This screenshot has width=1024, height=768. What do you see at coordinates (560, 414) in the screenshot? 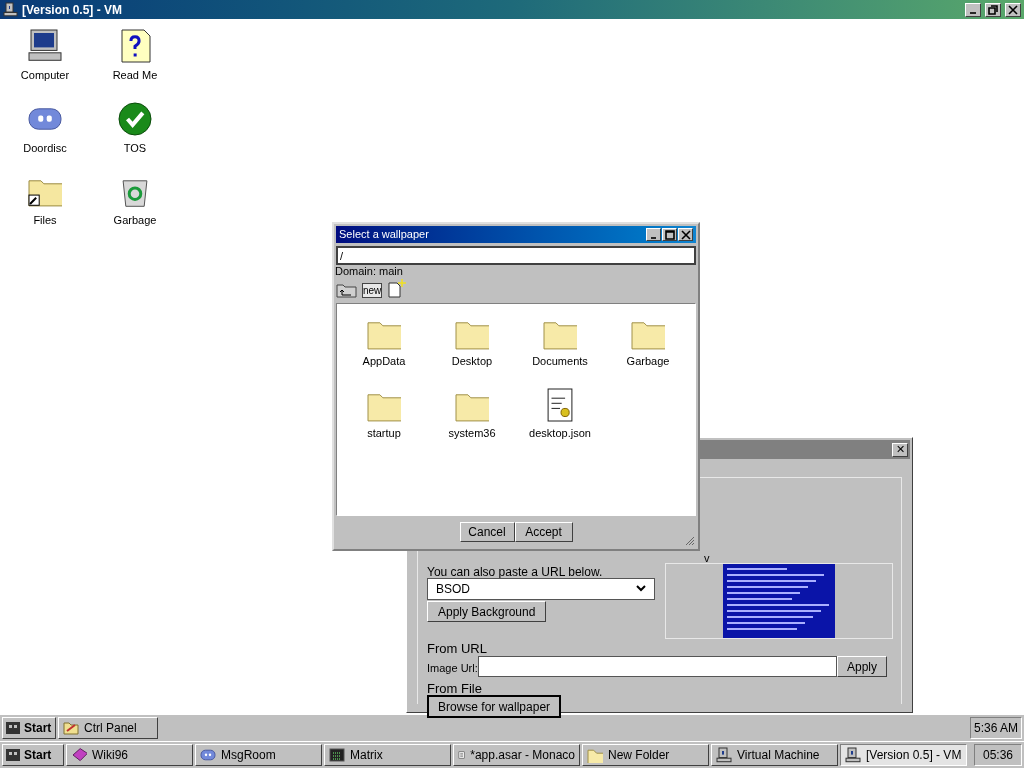
I see `file-item: desktop.json` at bounding box center [560, 414].